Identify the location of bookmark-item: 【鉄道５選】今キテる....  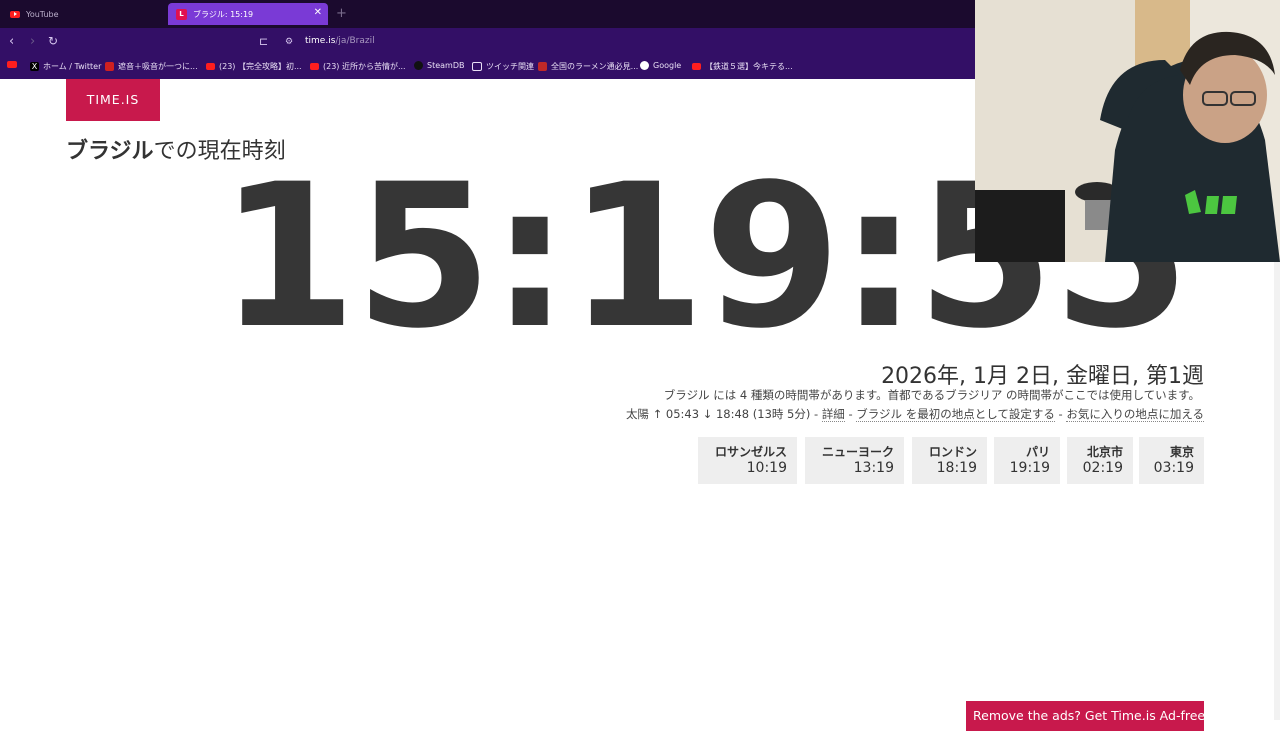
(742, 66).